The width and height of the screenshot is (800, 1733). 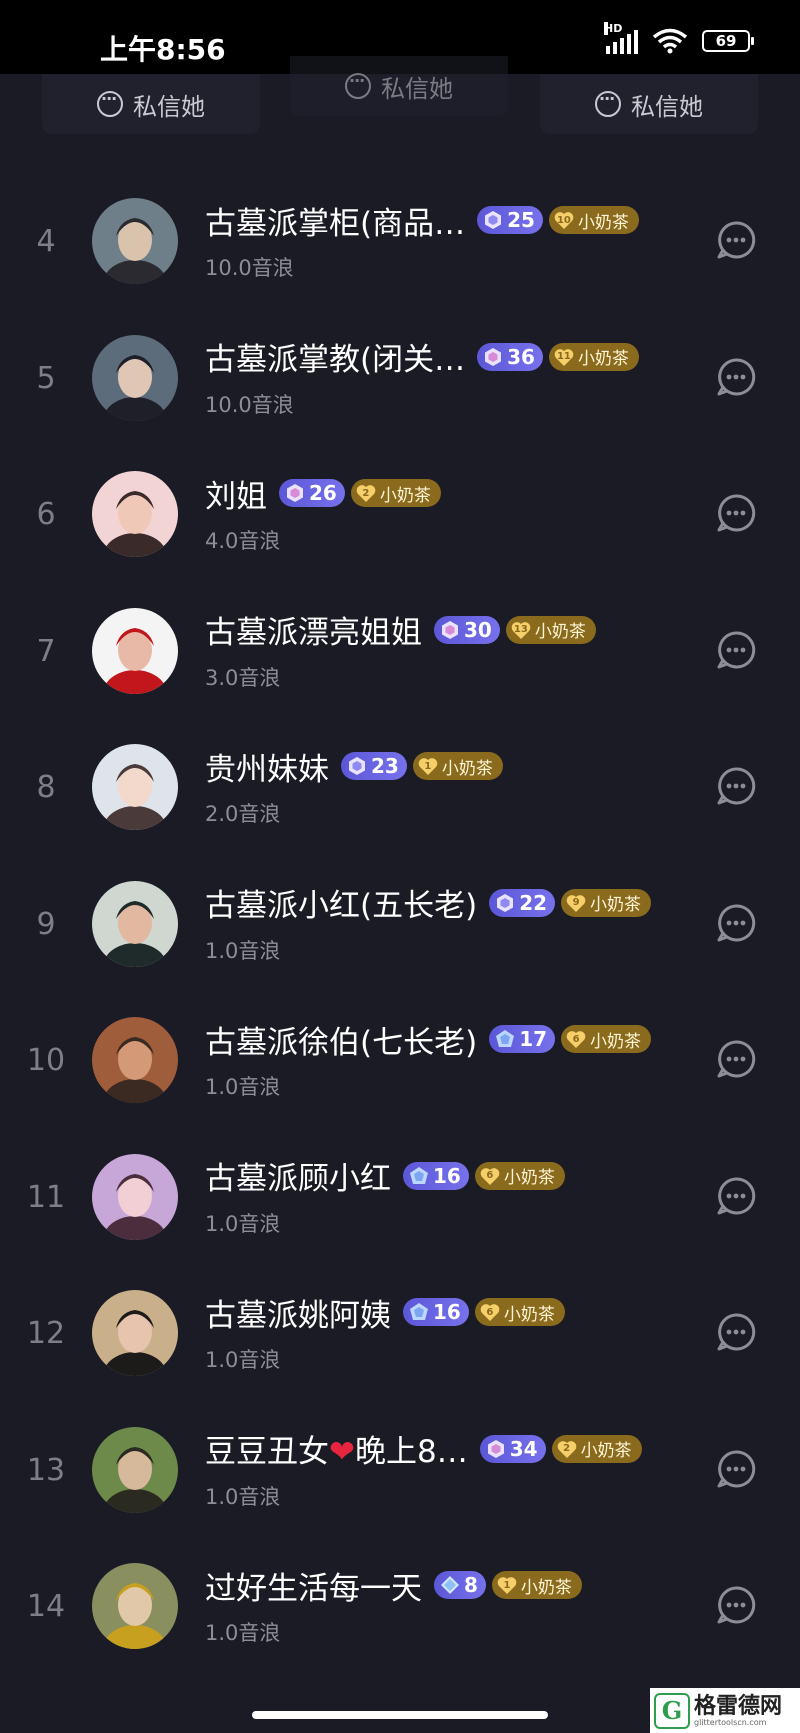 I want to click on list-item: 11 古墓派顾小红 16 6 小奶茶 1.0音浪, so click(x=400, y=1196).